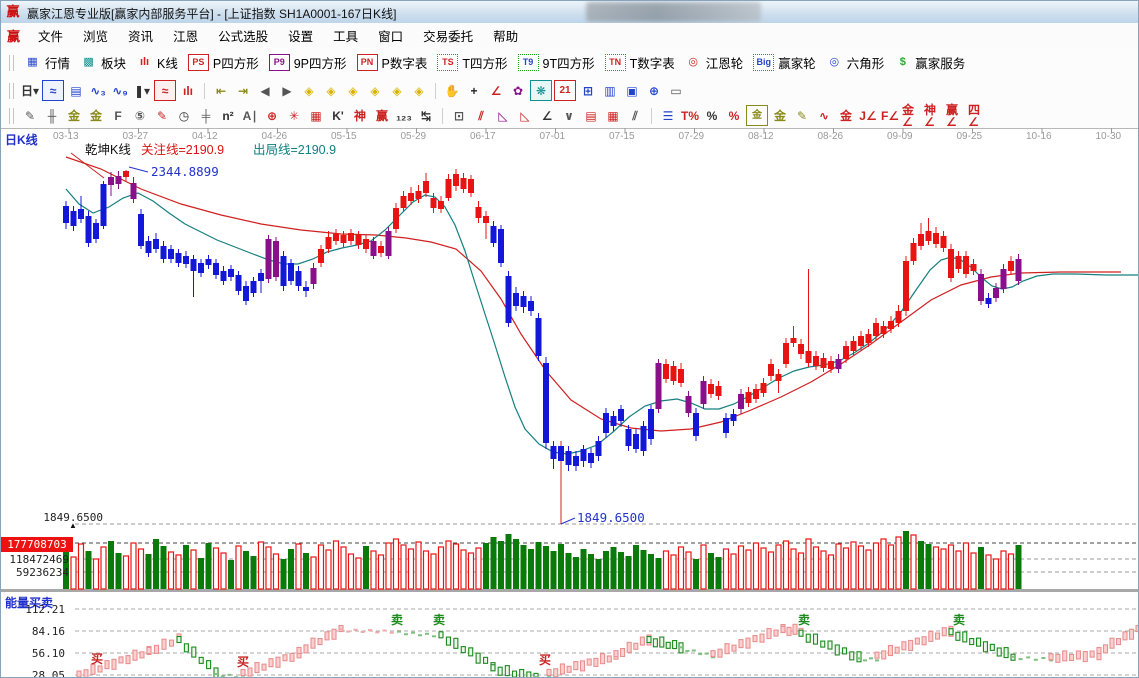 The width and height of the screenshot is (1139, 678). Describe the element at coordinates (556, 62) in the screenshot. I see `toolbar-button-9t-square: T9 9T四方形` at that location.